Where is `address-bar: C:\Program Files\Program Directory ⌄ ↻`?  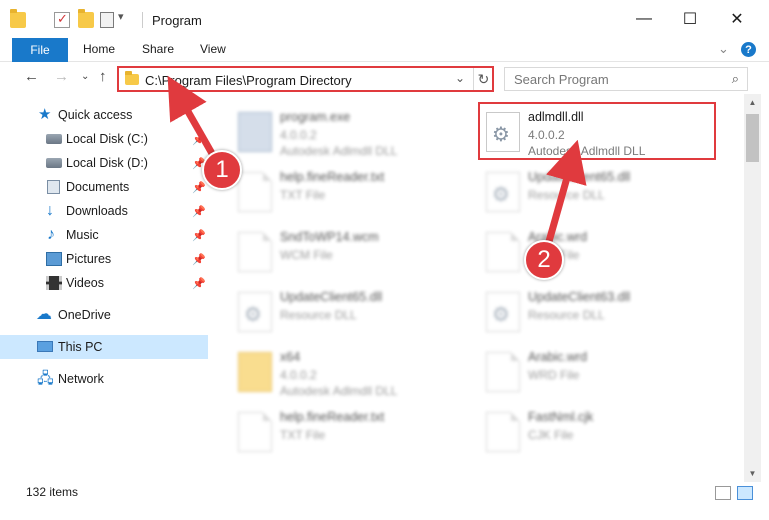 address-bar: C:\Program Files\Program Directory ⌄ ↻ is located at coordinates (305, 79).